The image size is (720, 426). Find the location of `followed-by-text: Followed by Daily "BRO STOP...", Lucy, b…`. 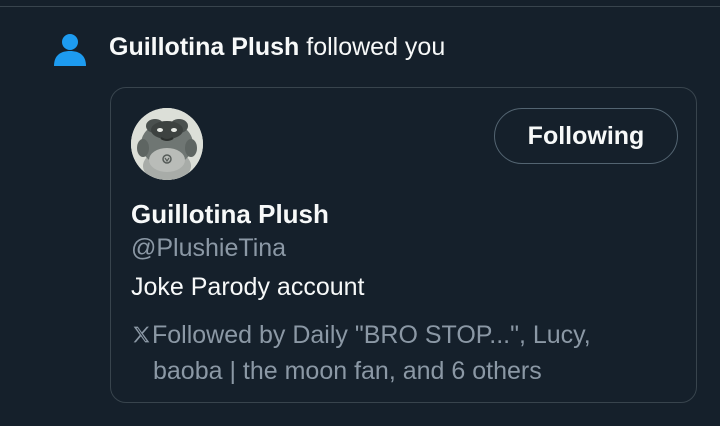

followed-by-text: Followed by Daily "BRO STOP...", Lucy, b… is located at coordinates (401, 353).